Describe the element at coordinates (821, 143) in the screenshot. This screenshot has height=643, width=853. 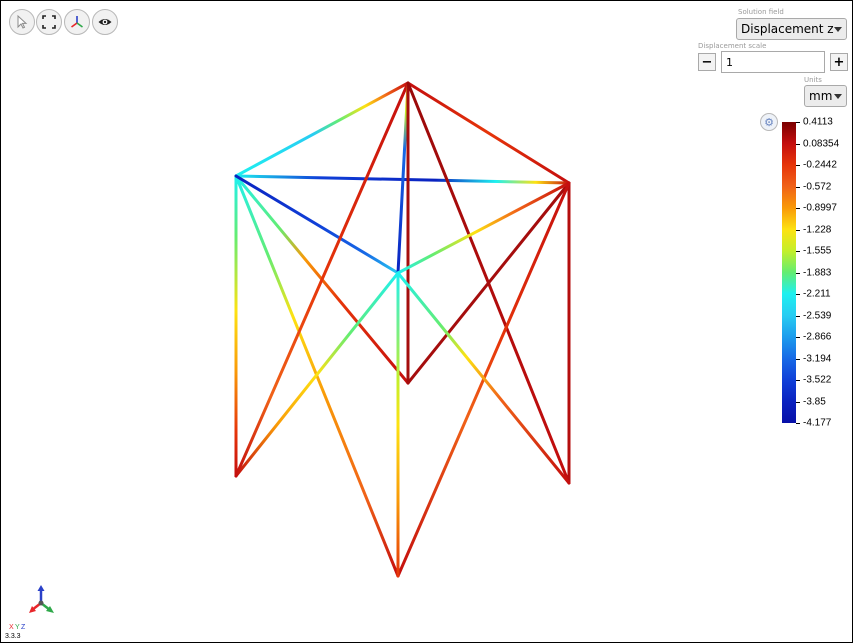
I see `legend-value: 0.08354` at that location.